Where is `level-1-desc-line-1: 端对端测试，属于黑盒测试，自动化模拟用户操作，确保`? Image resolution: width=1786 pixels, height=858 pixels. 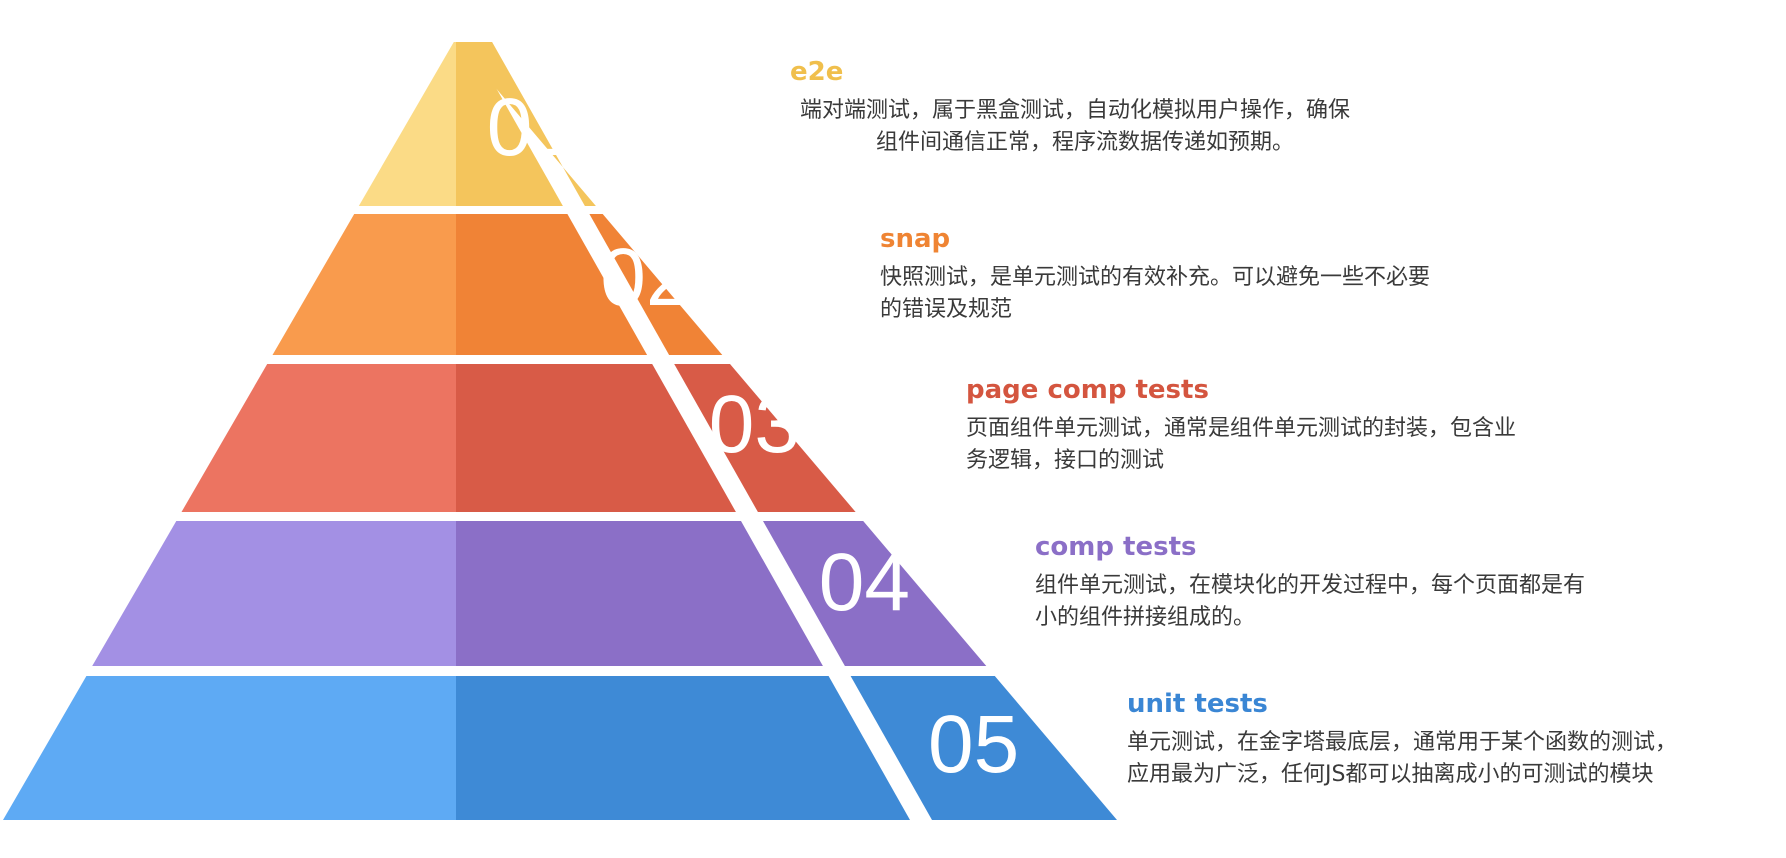
level-1-desc-line-1: 端对端测试，属于黑盒测试，自动化模拟用户操作，确保 is located at coordinates (1075, 110).